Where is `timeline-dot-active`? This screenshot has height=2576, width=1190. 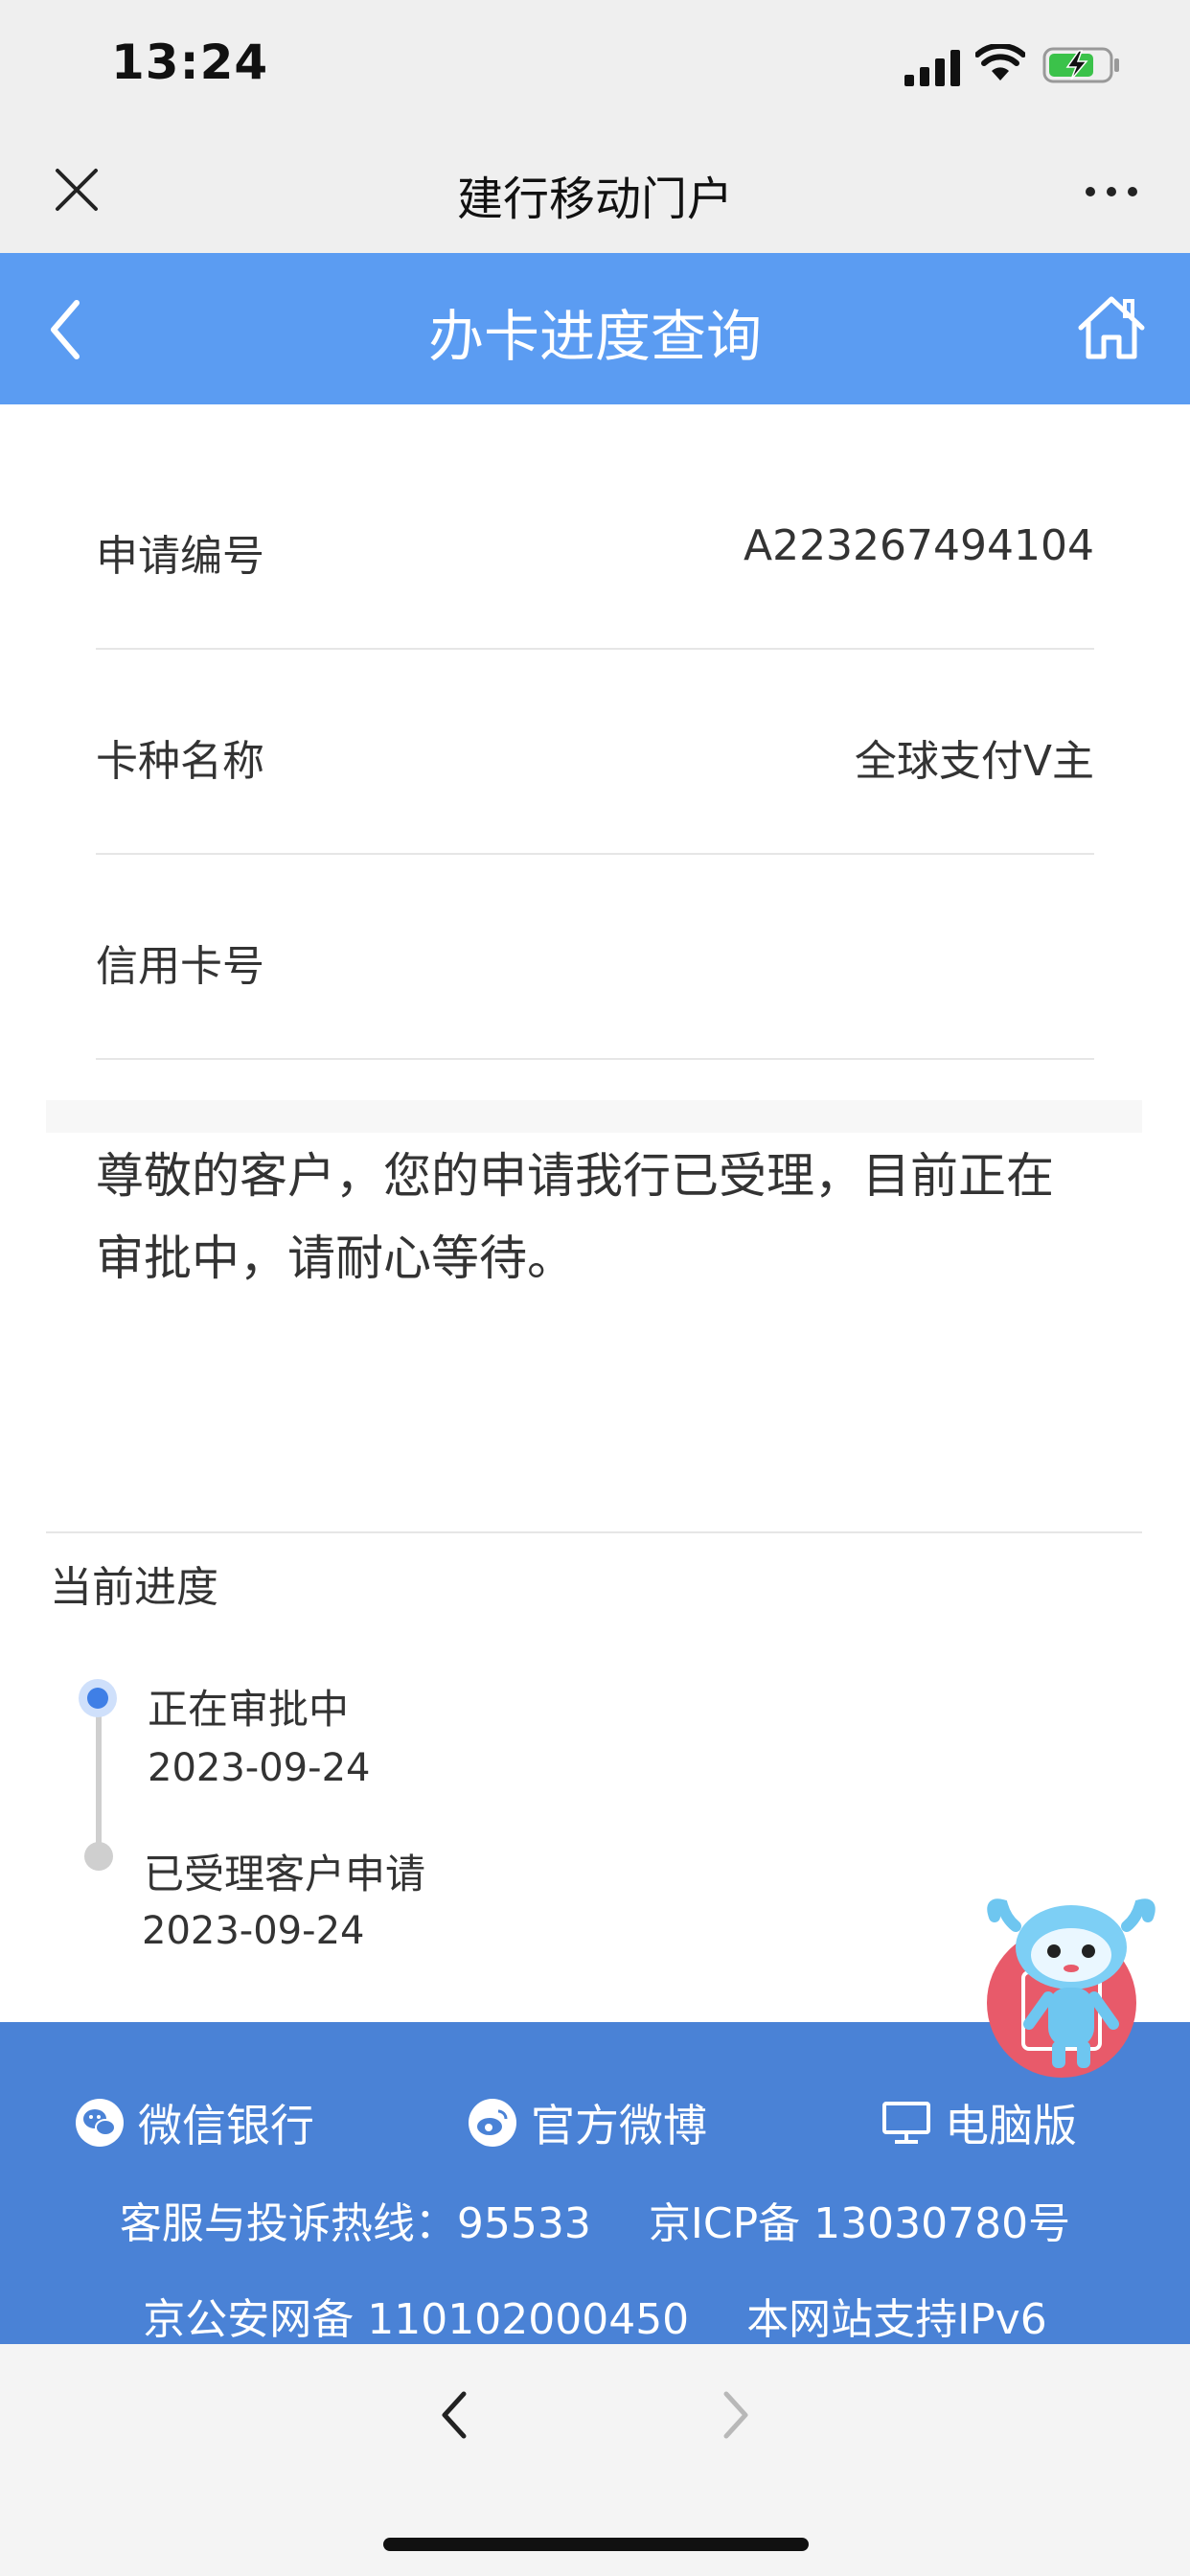 timeline-dot-active is located at coordinates (98, 1698).